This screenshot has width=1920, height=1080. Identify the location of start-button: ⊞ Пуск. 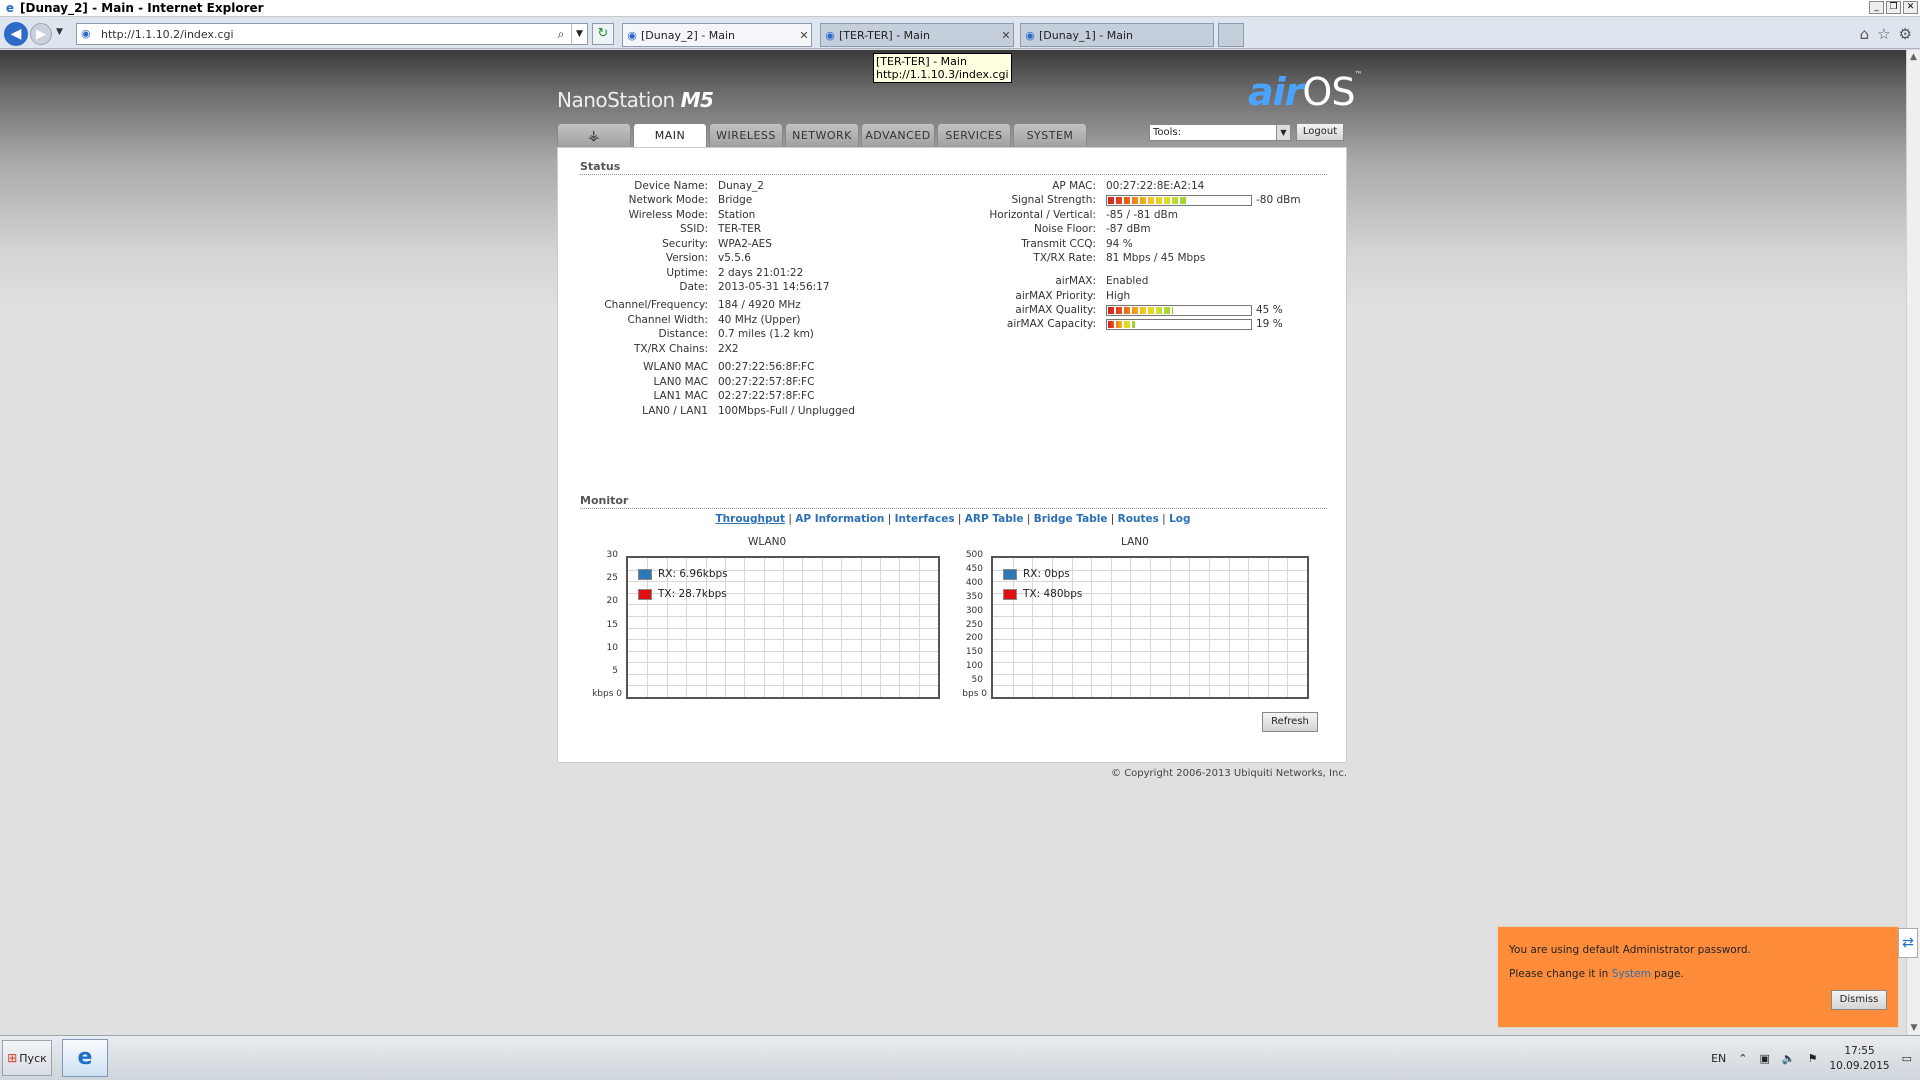
(27, 1058).